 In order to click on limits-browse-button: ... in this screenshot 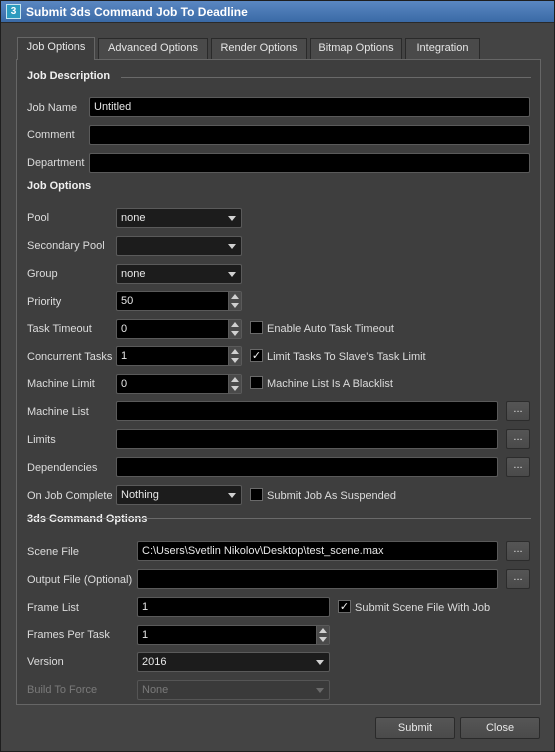, I will do `click(518, 439)`.